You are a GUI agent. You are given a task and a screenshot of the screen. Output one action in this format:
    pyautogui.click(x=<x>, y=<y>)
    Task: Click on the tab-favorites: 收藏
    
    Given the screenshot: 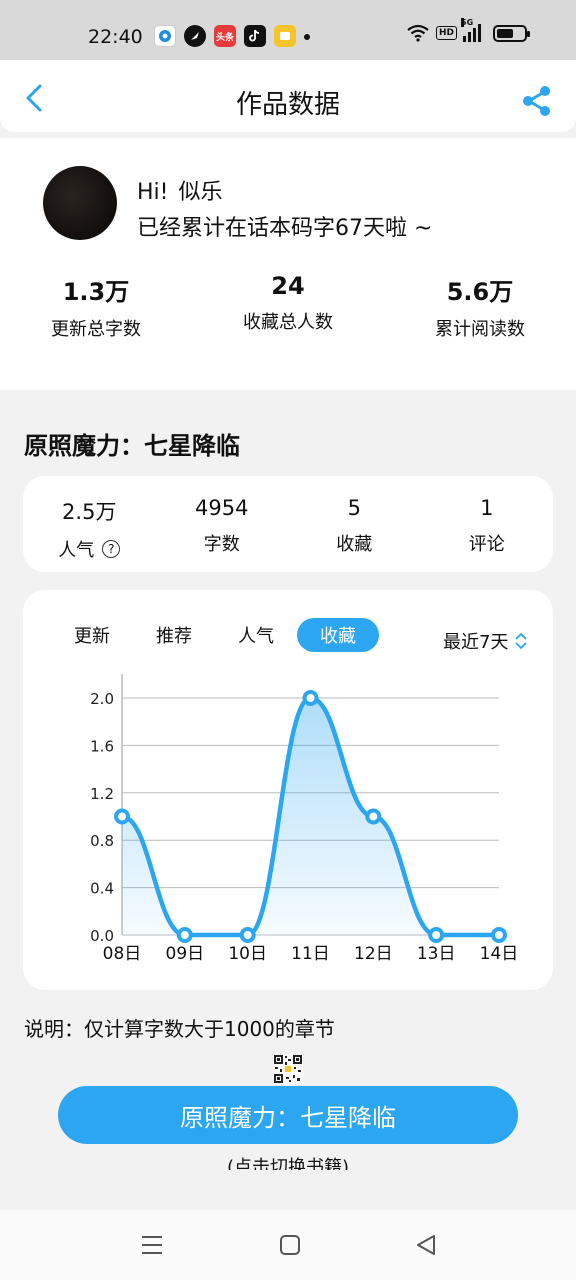 What is the action you would take?
    pyautogui.click(x=338, y=635)
    